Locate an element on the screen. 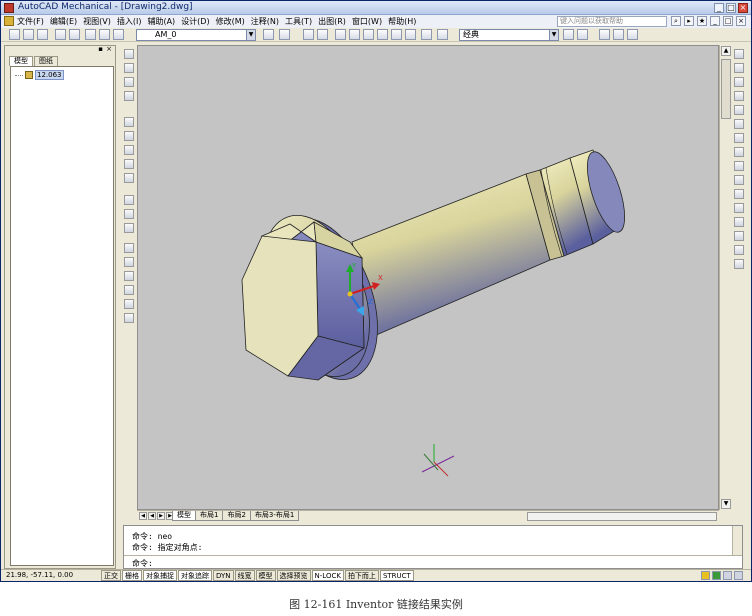 The image size is (752, 616). viewport-horizontal-scrollbar is located at coordinates (622, 516).